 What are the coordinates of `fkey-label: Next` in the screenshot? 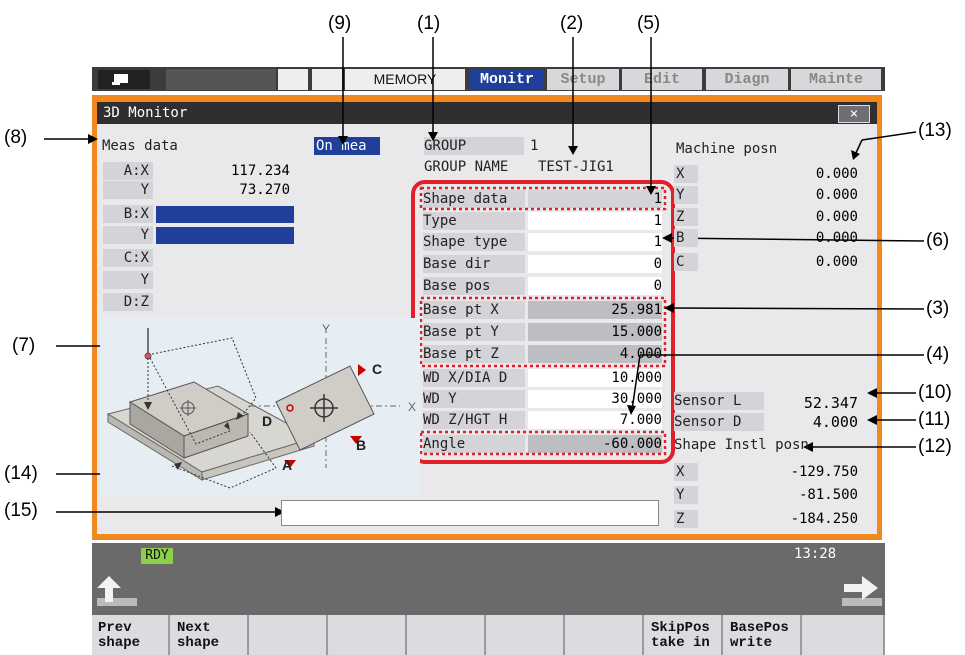 It's located at (194, 628).